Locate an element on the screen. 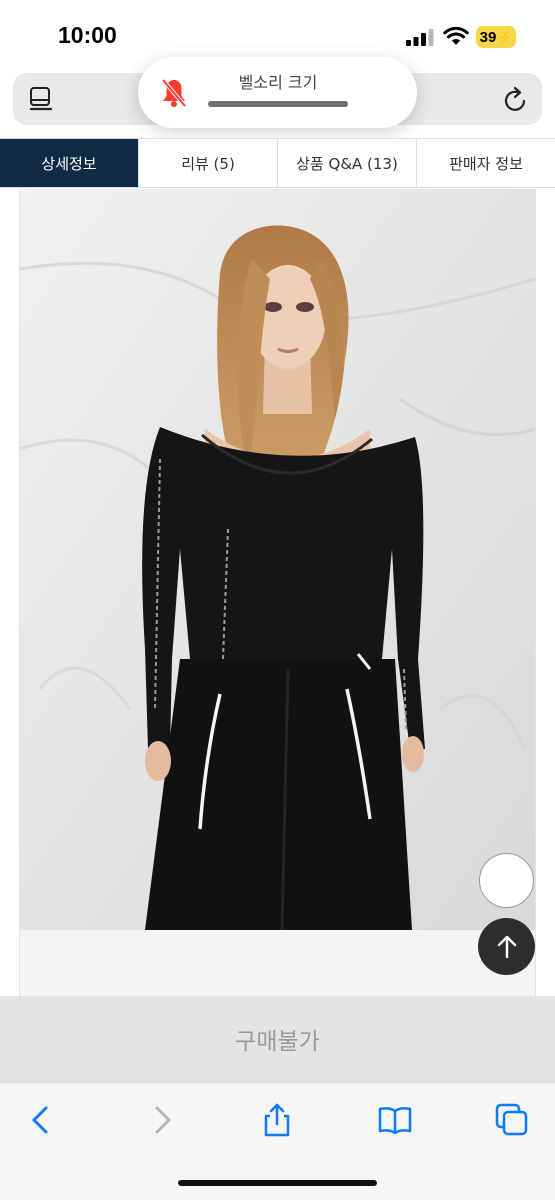 The image size is (555, 1200). product-tabs: 상세정보 리뷰 (5) 상품 Q&A (13) 판매자 정보 is located at coordinates (277, 163).